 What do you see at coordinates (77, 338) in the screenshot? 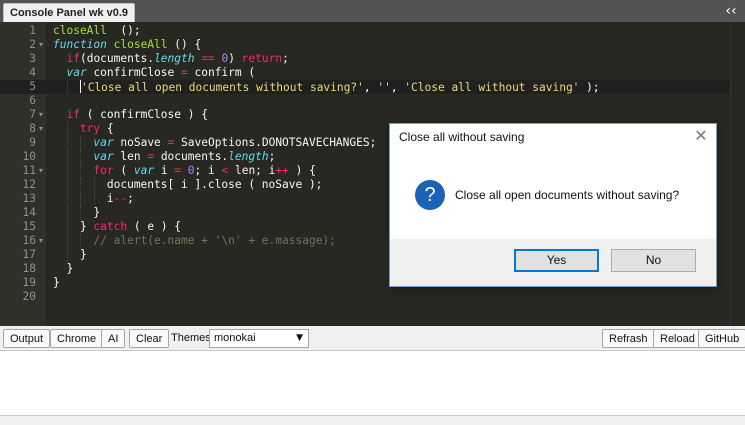
I see `chrome-button: Chrome` at bounding box center [77, 338].